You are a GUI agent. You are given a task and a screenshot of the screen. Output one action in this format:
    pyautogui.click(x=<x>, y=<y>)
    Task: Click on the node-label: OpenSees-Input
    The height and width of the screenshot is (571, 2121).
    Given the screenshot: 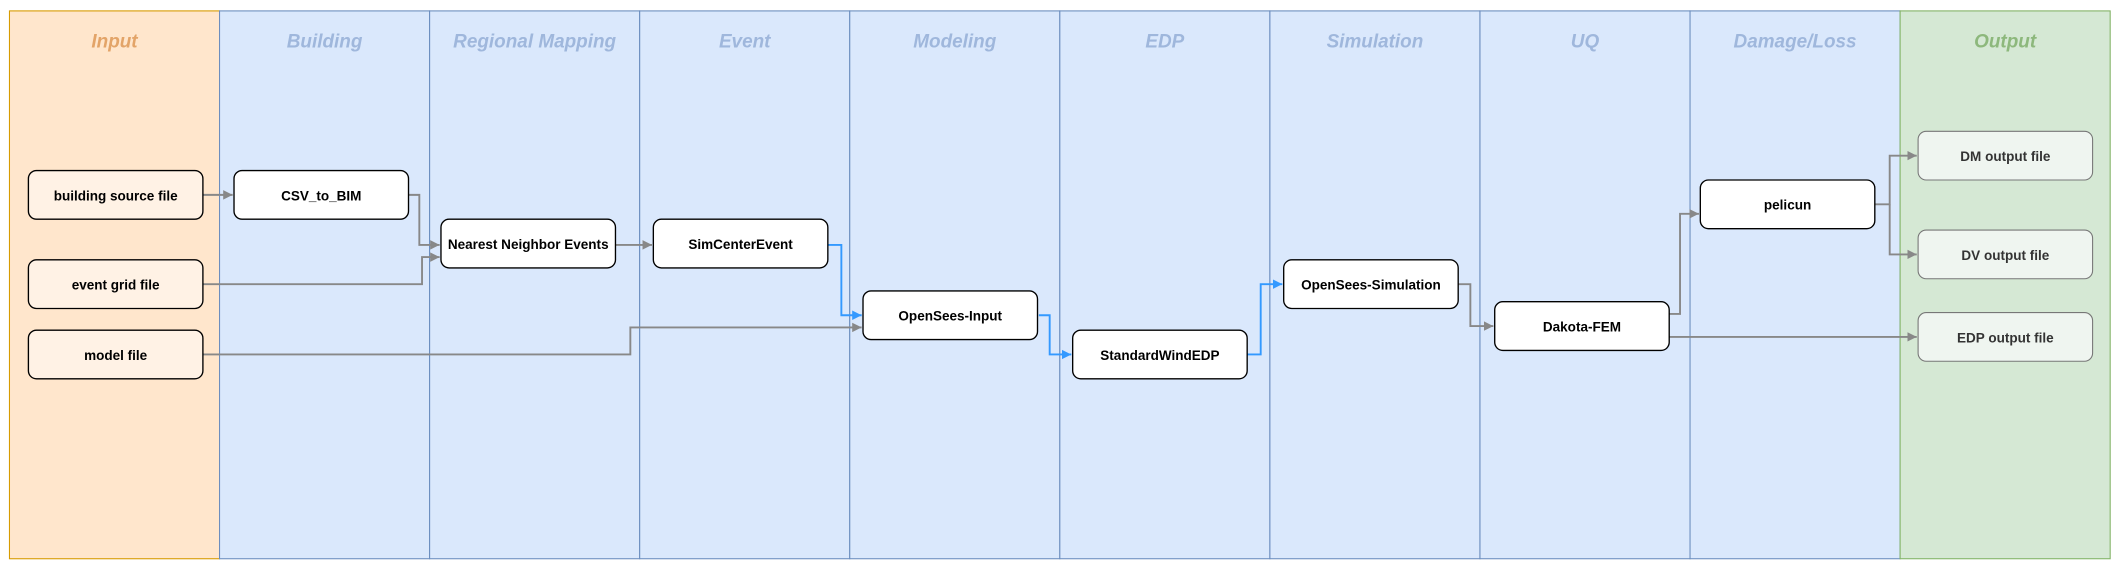 What is the action you would take?
    pyautogui.click(x=950, y=316)
    